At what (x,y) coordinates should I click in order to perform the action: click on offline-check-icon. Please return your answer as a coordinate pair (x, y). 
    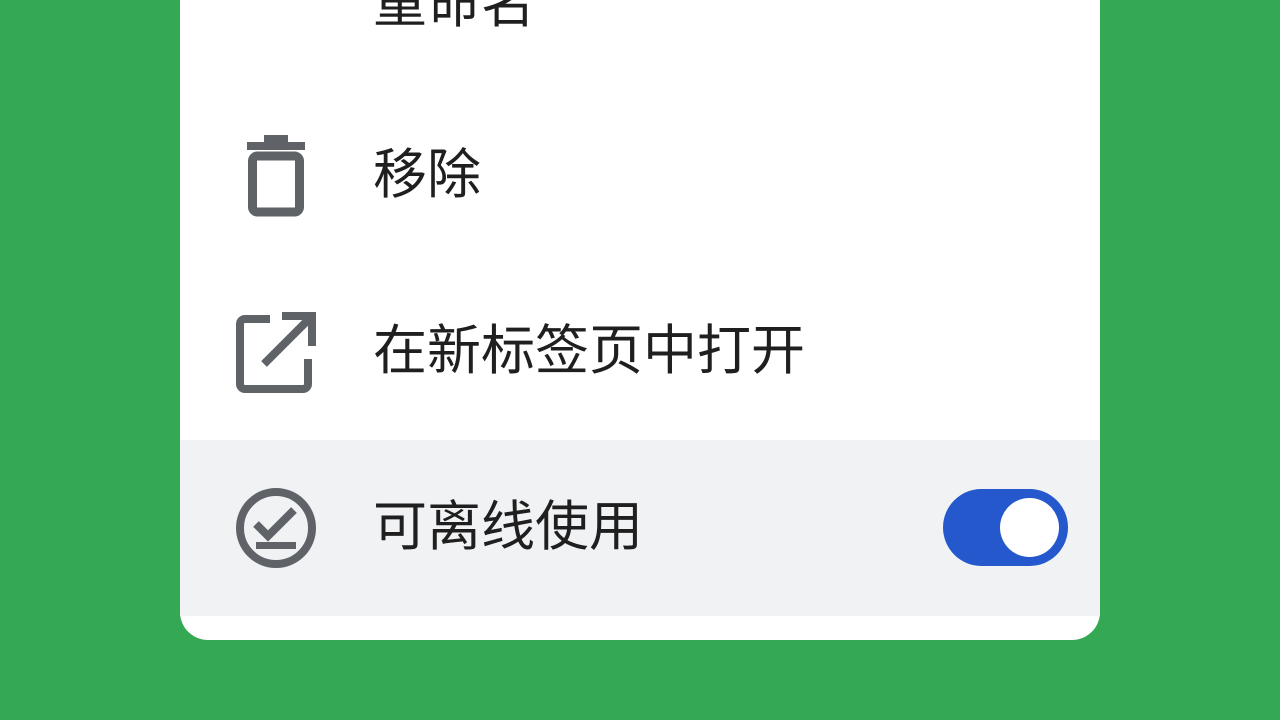
    Looking at the image, I should click on (276, 528).